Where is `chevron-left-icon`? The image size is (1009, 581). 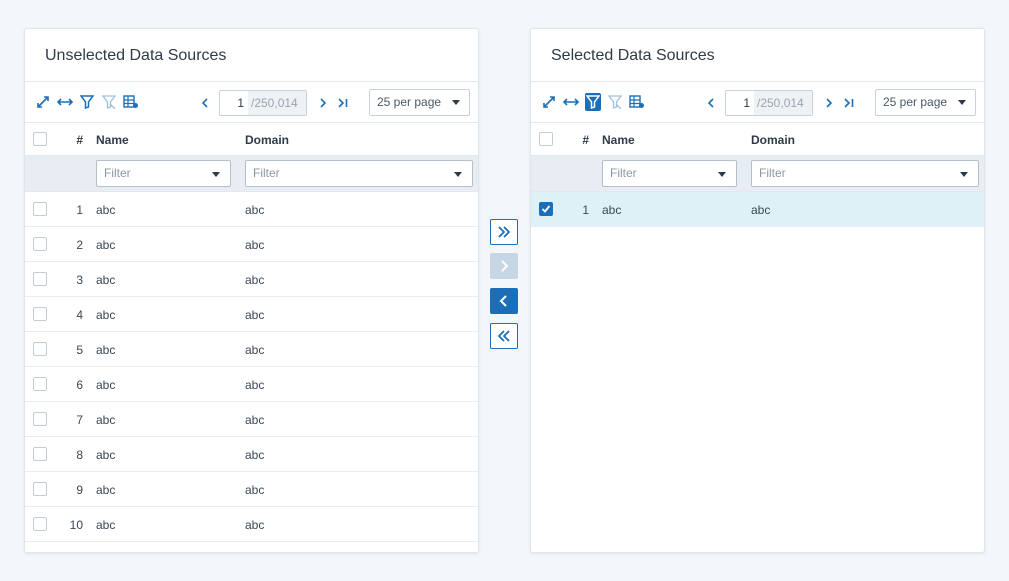
chevron-left-icon is located at coordinates (503, 301).